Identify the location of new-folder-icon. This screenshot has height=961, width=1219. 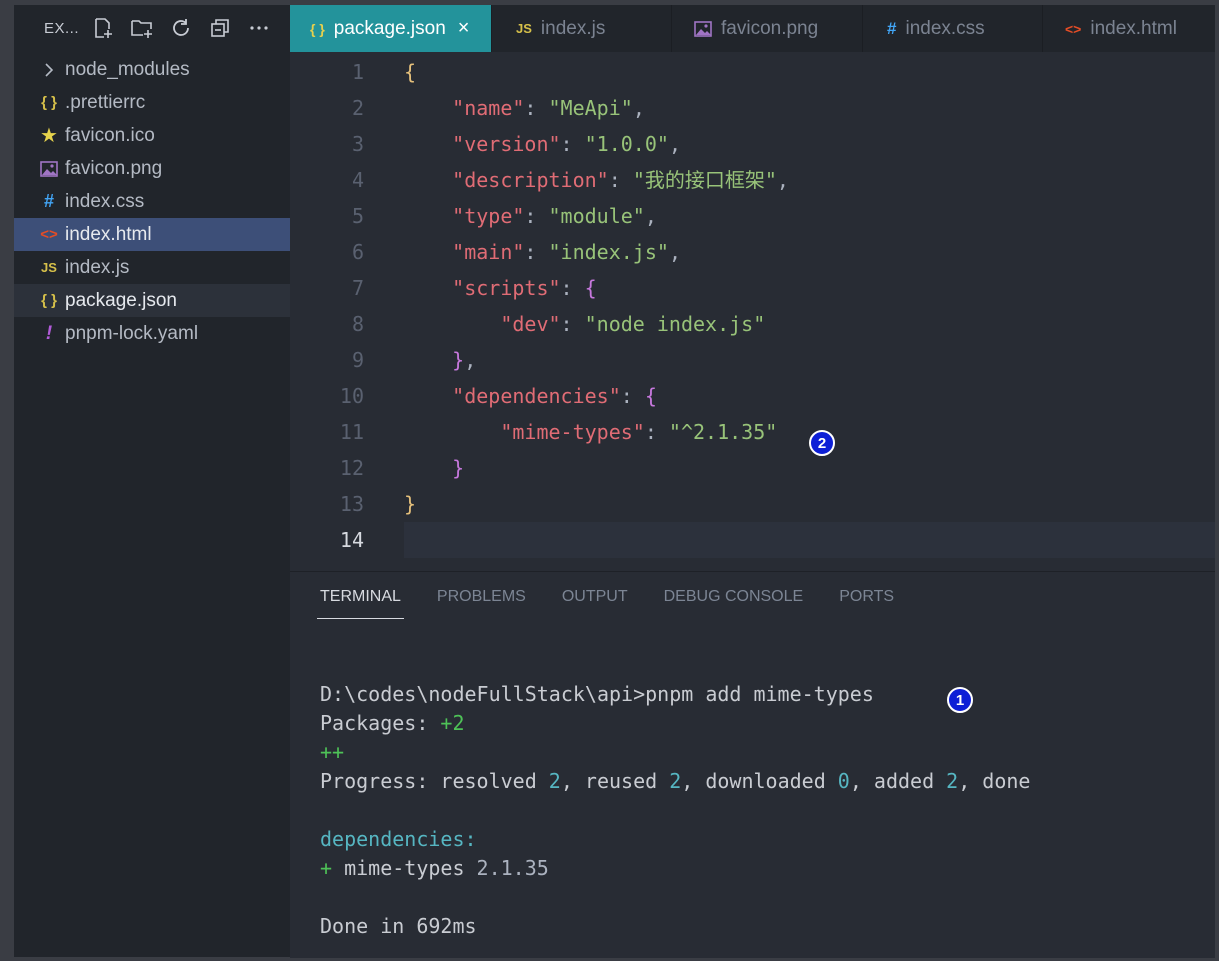
(142, 28).